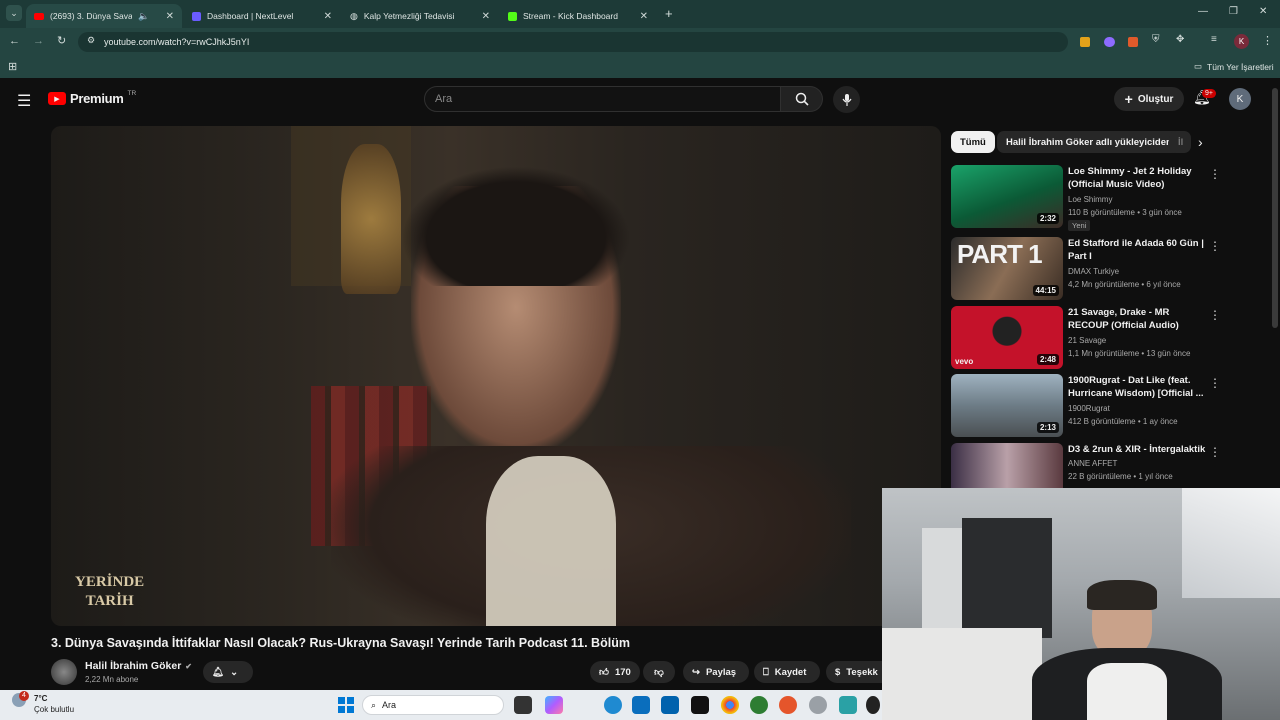 The height and width of the screenshot is (720, 1280). I want to click on tab-kalp: ◍ Kalp Yetmezliği Tedavisi ✕, so click(420, 16).